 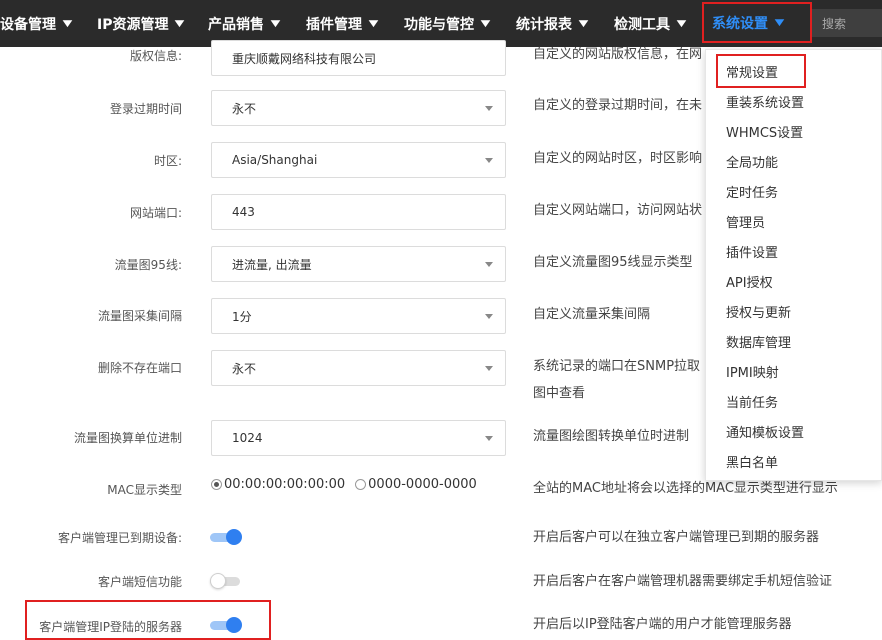 What do you see at coordinates (559, 393) in the screenshot?
I see `delete-port-description-line2: 图中查看` at bounding box center [559, 393].